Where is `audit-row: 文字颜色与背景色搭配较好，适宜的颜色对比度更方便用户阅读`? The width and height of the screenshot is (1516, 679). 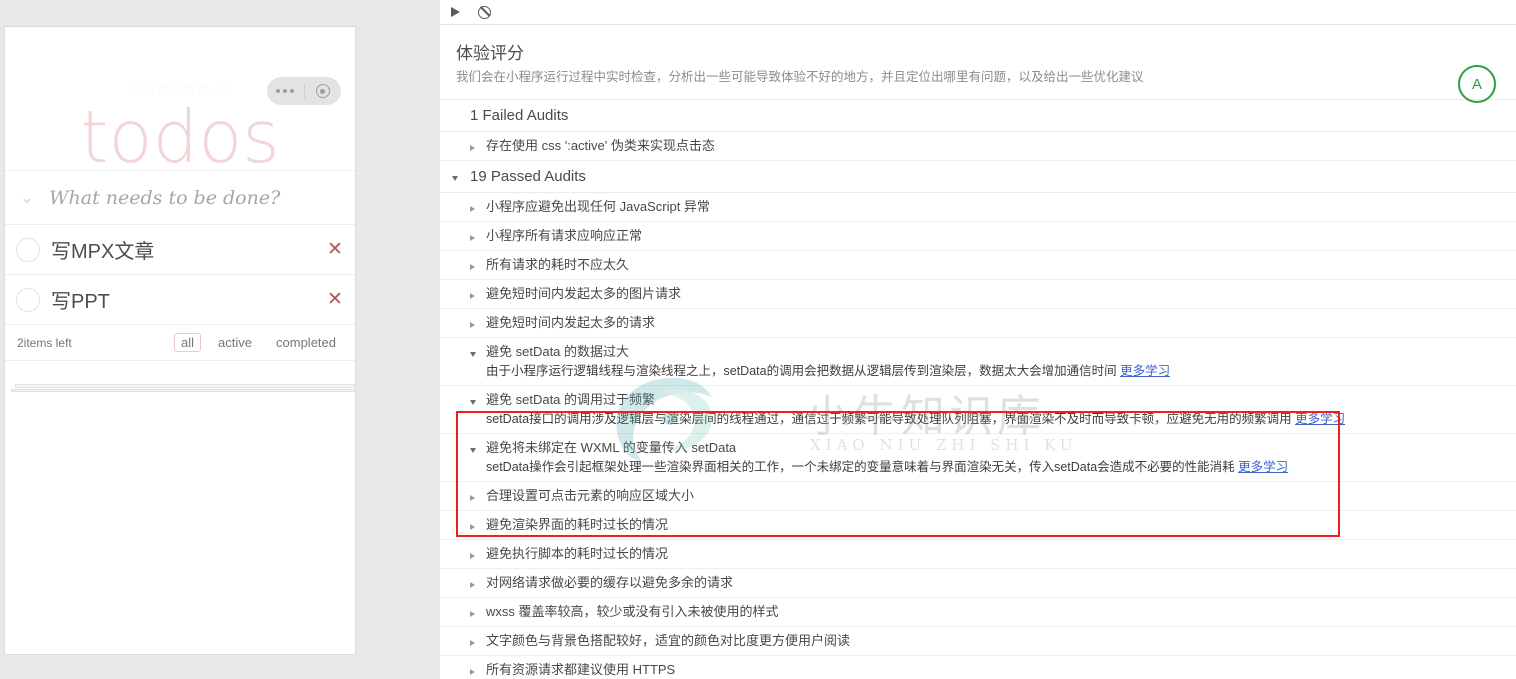
audit-row: 文字颜色与背景色搭配较好，适宜的颜色对比度更方便用户阅读 is located at coordinates (978, 641).